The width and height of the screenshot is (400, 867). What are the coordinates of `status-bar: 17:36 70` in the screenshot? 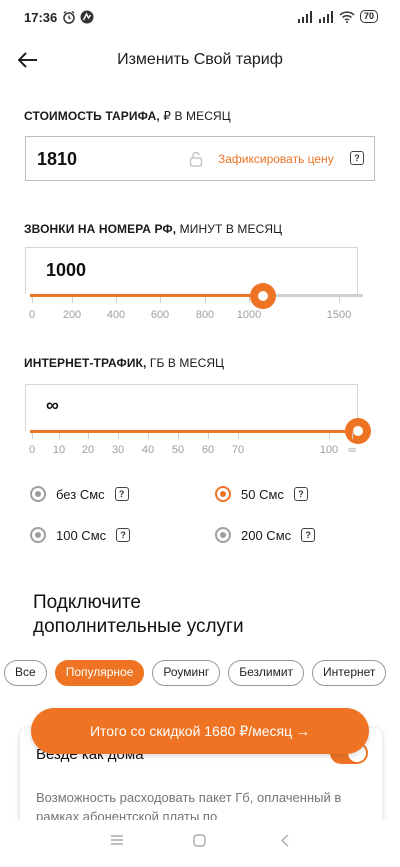 It's located at (200, 18).